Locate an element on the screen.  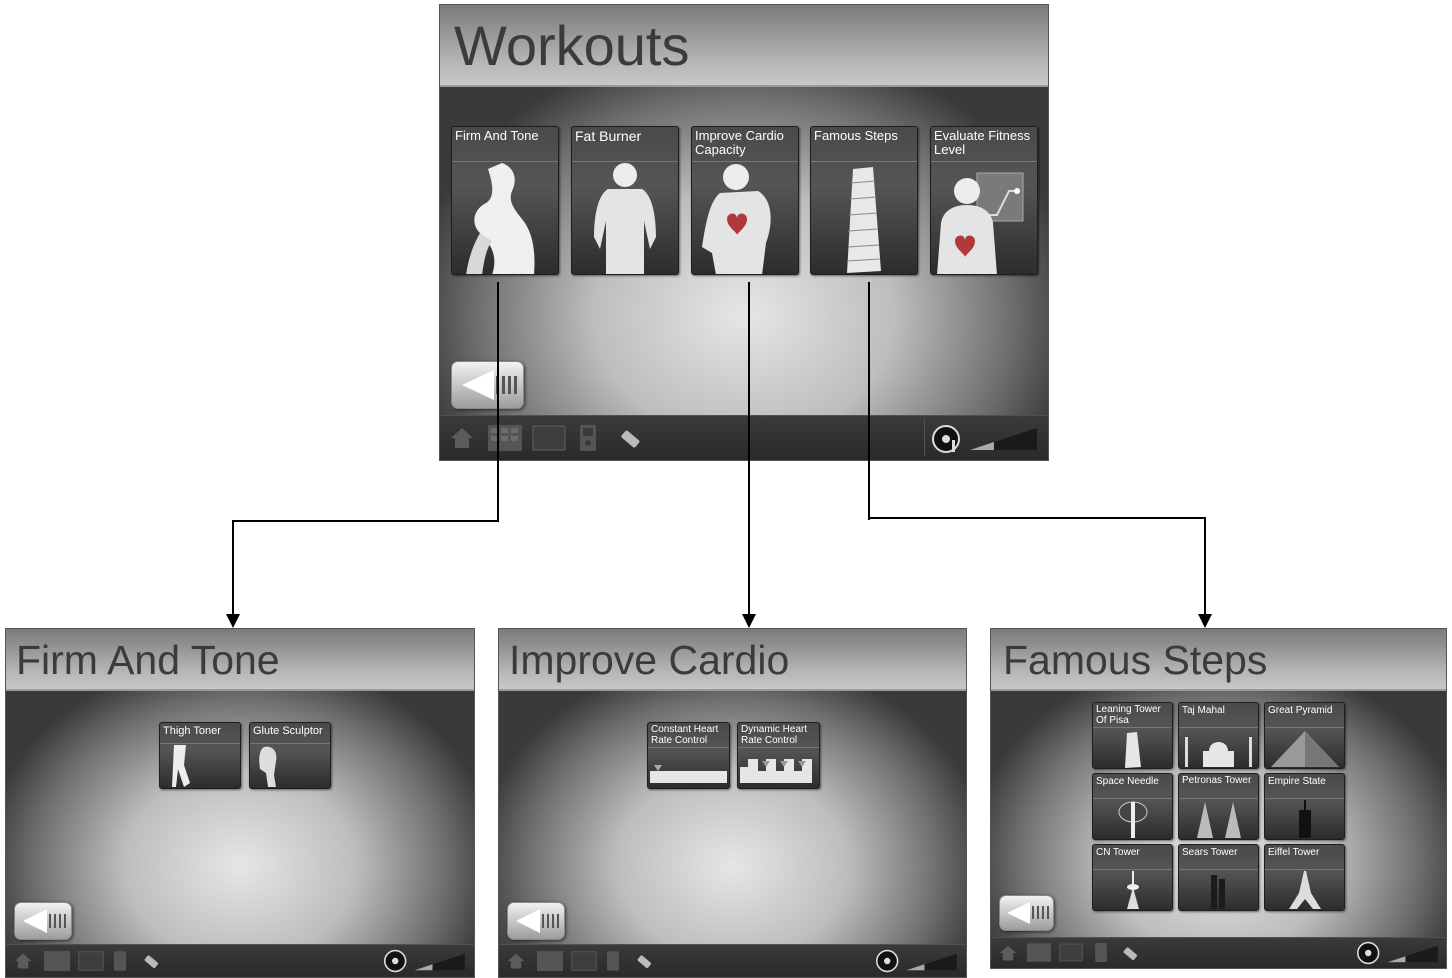
title-bar: Improve Cardio is located at coordinates (732, 660).